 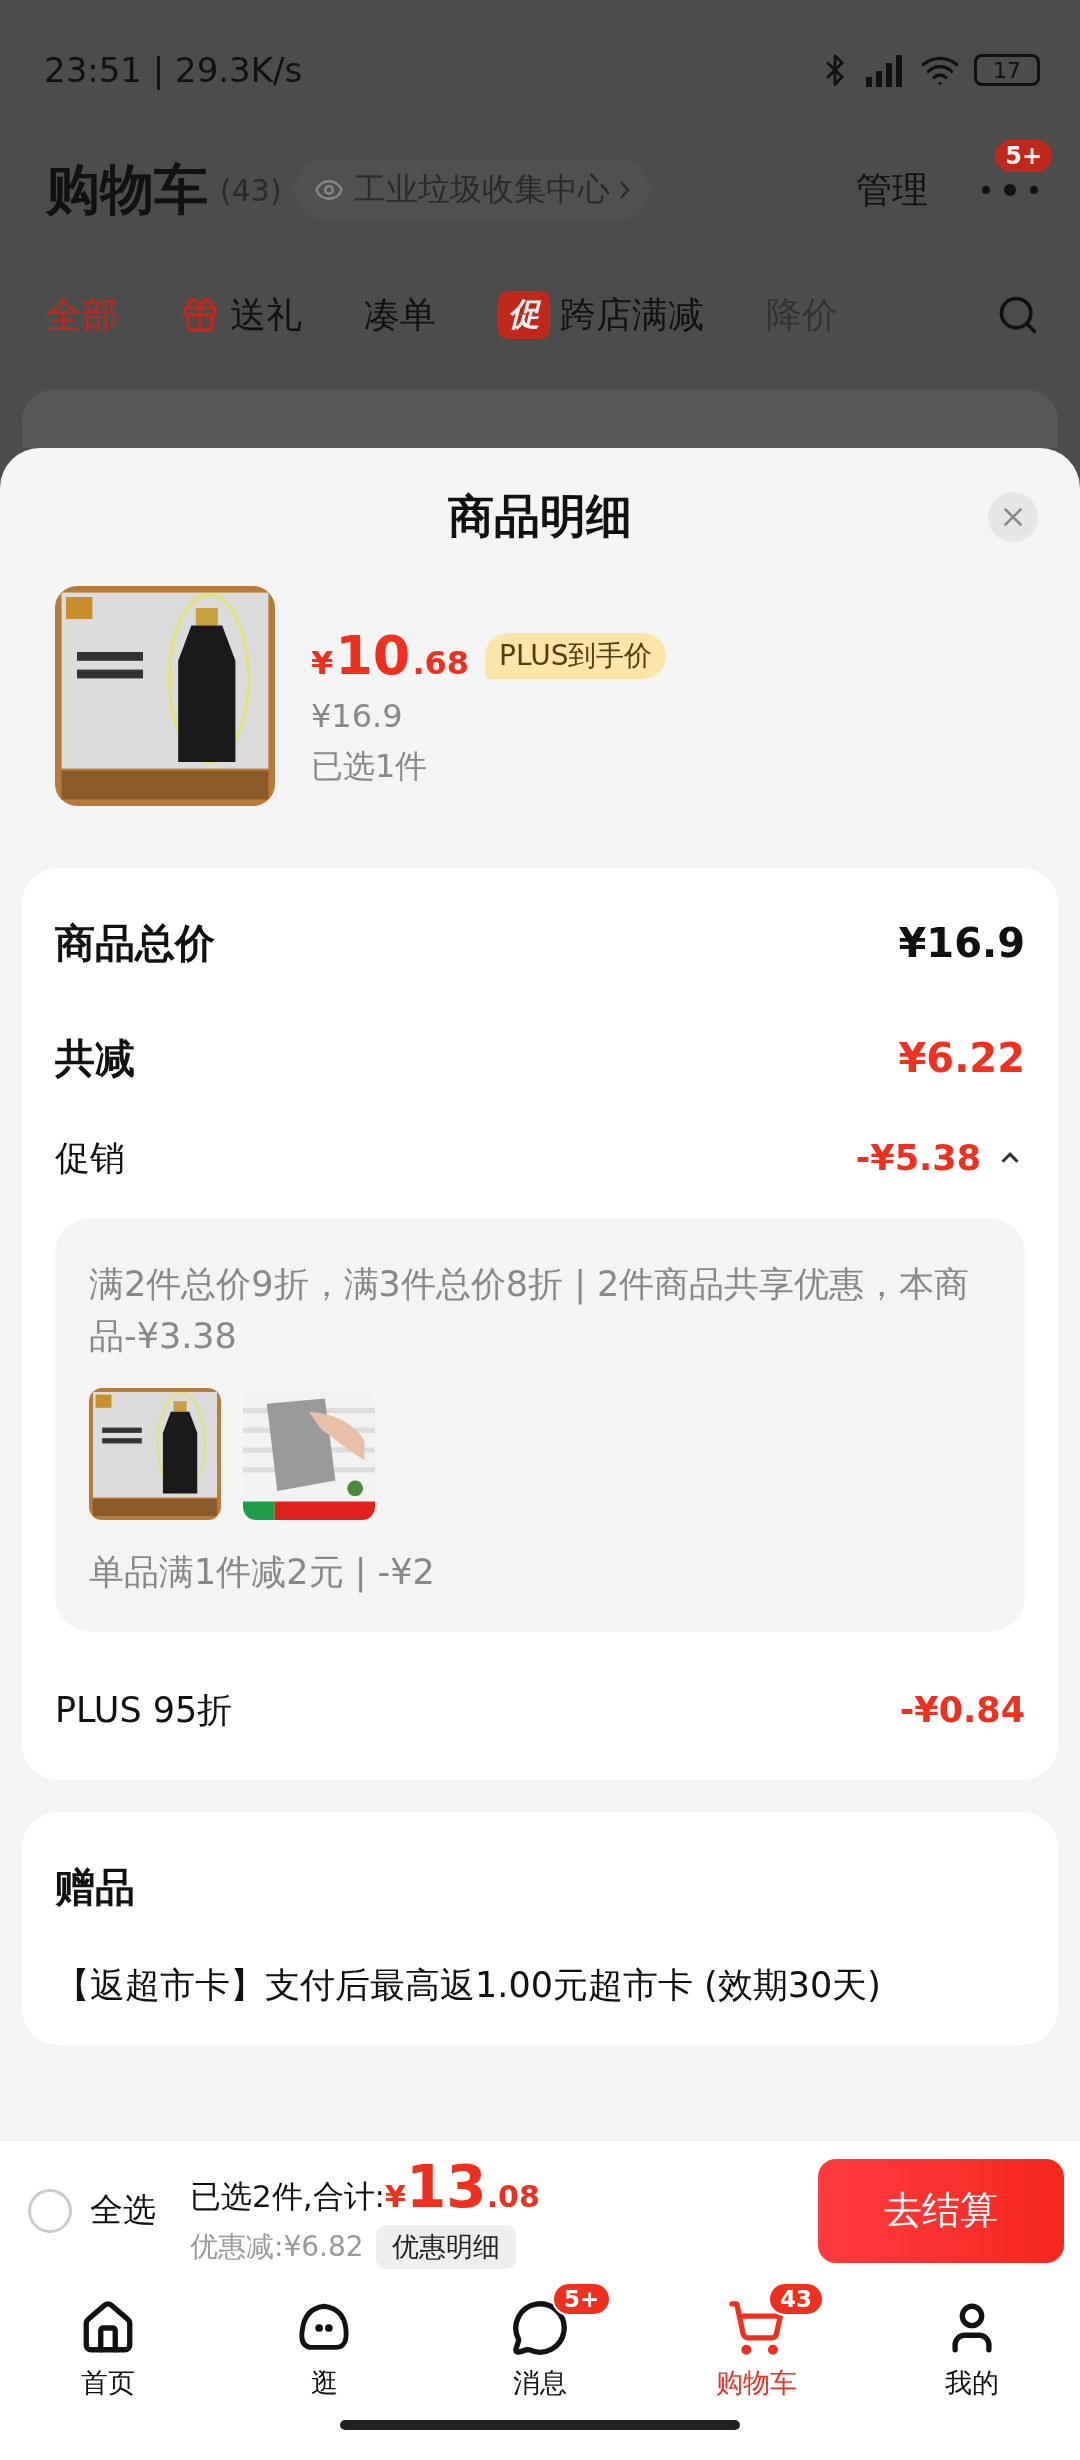 I want to click on promotion-rule: 单品满1件减2元 | -¥2, so click(x=262, y=1573).